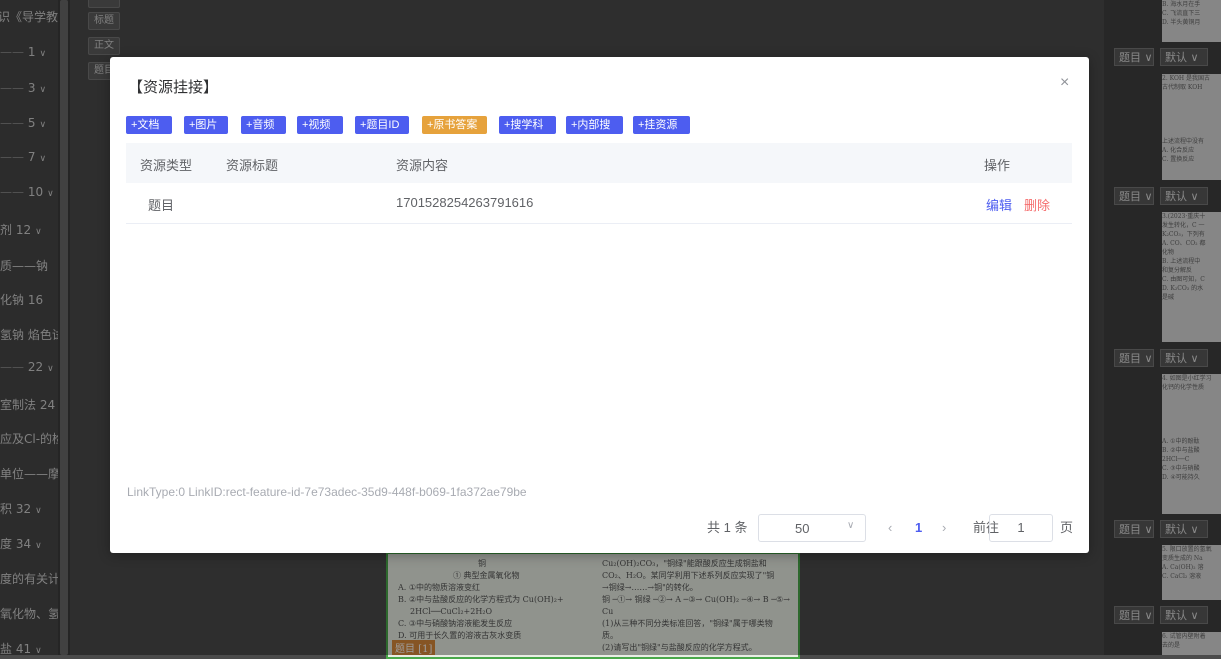  Describe the element at coordinates (944, 528) in the screenshot. I see `next-page-button: ›` at that location.